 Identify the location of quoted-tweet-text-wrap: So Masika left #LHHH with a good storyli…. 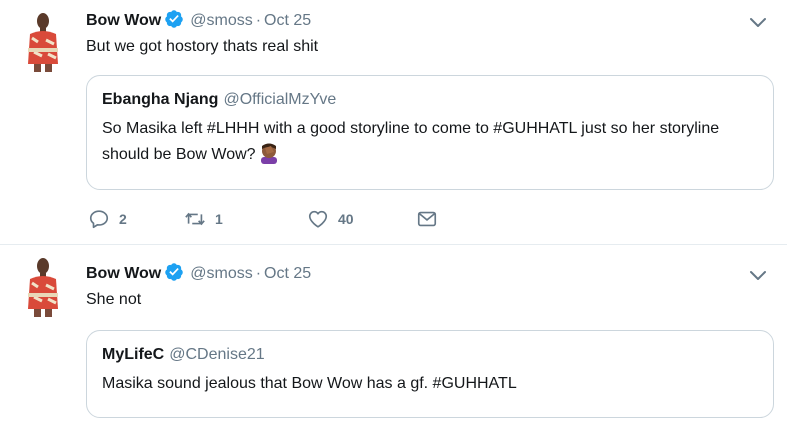
(430, 142).